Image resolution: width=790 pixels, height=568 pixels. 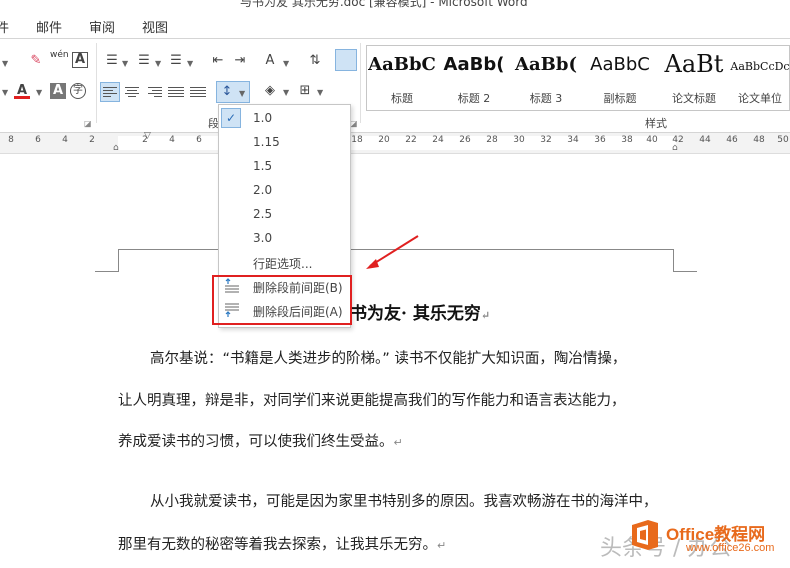 I want to click on ruler-tick: 24, so click(x=438, y=140).